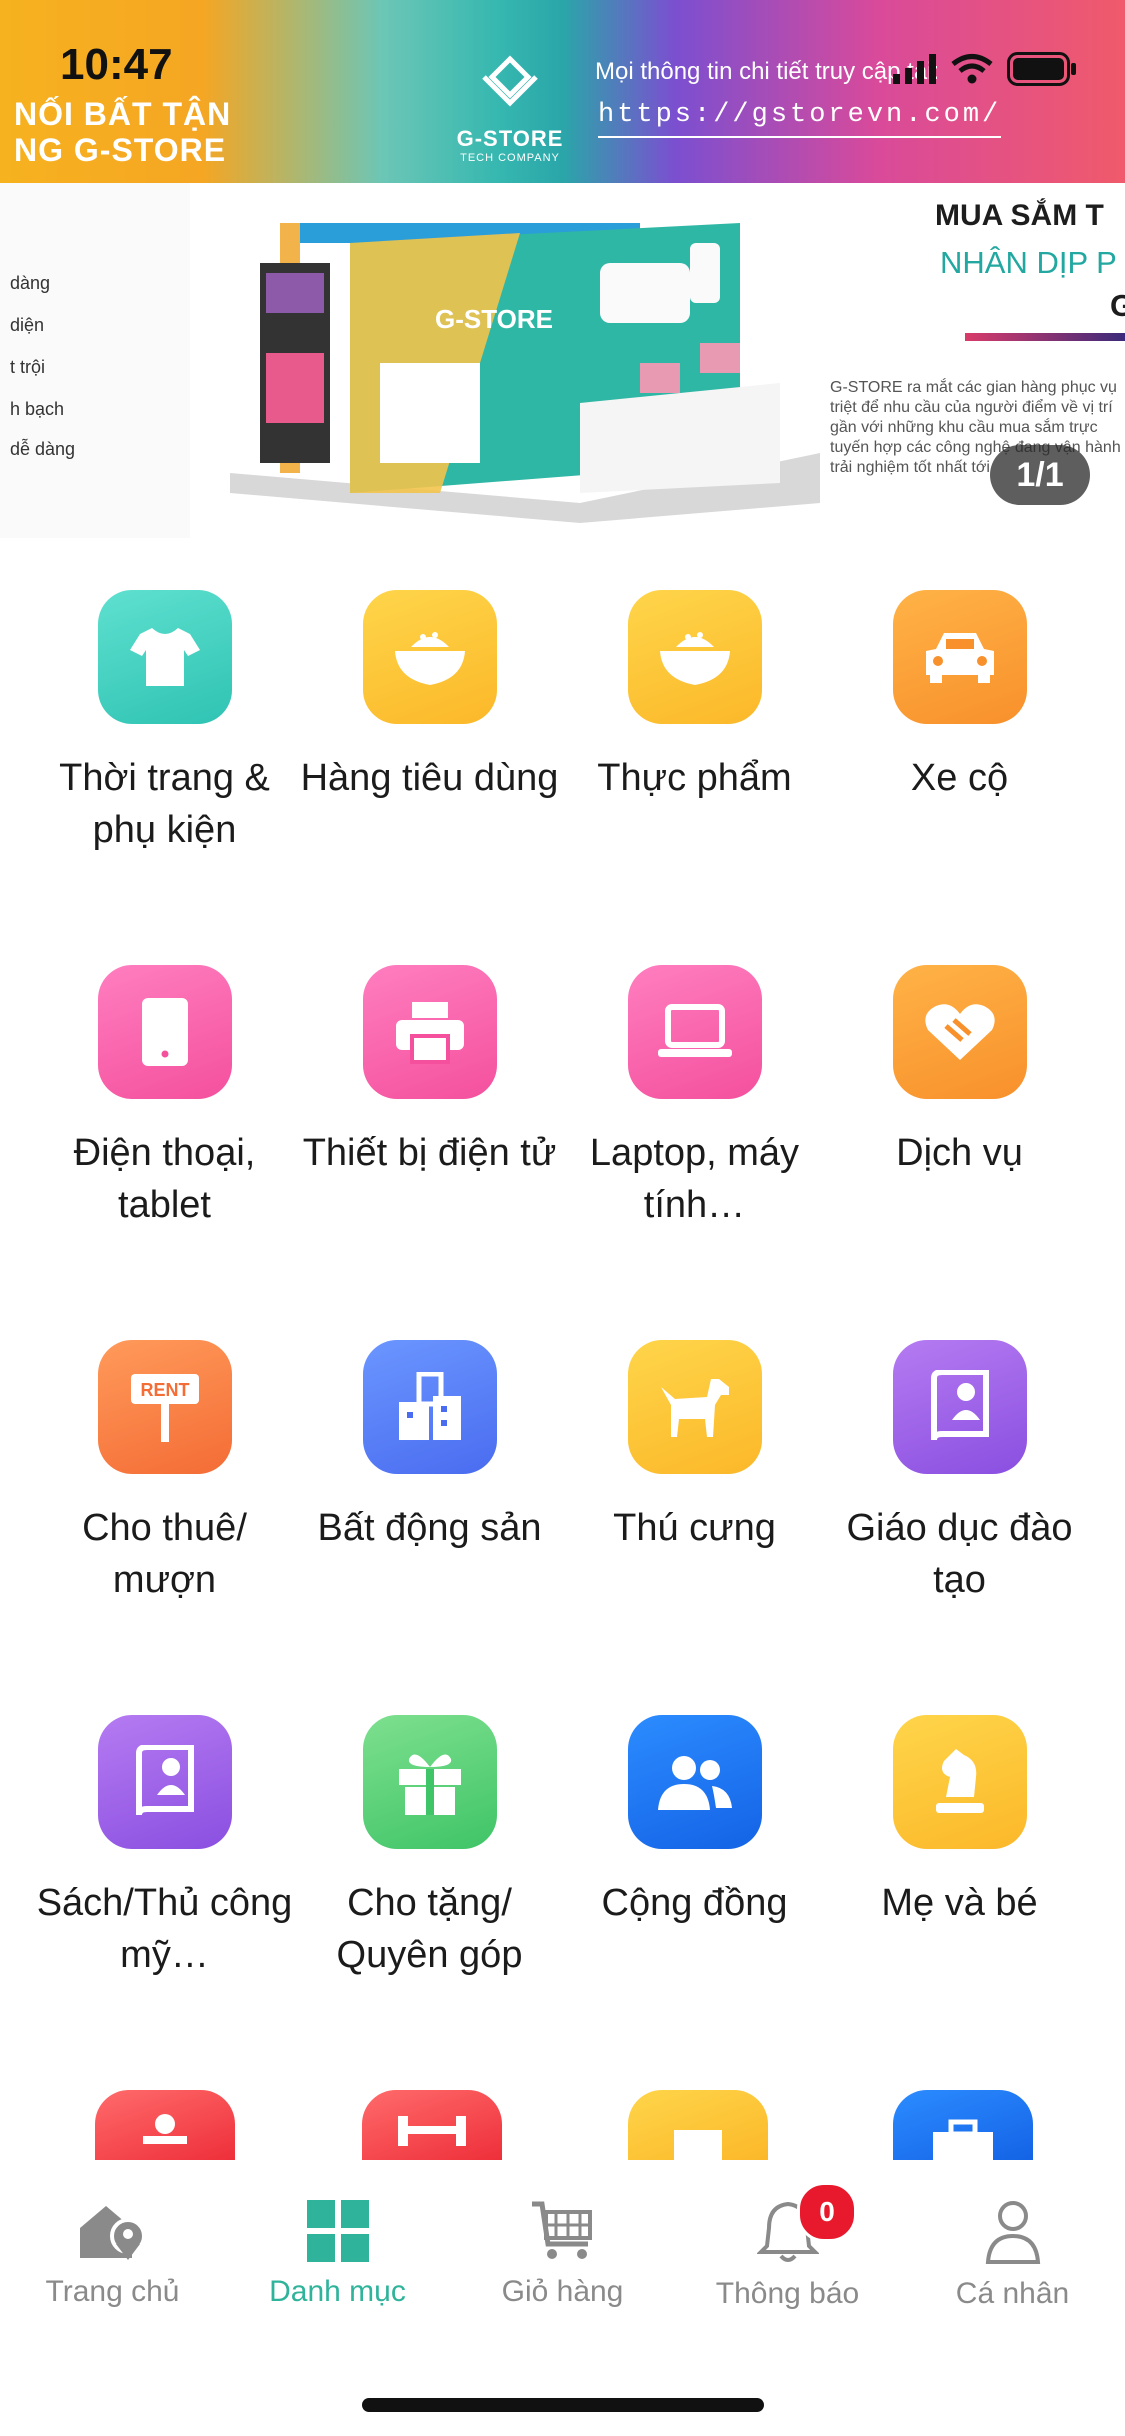 The width and height of the screenshot is (1125, 2436). I want to click on nav-home-label: Trang chủ, so click(112, 2291).